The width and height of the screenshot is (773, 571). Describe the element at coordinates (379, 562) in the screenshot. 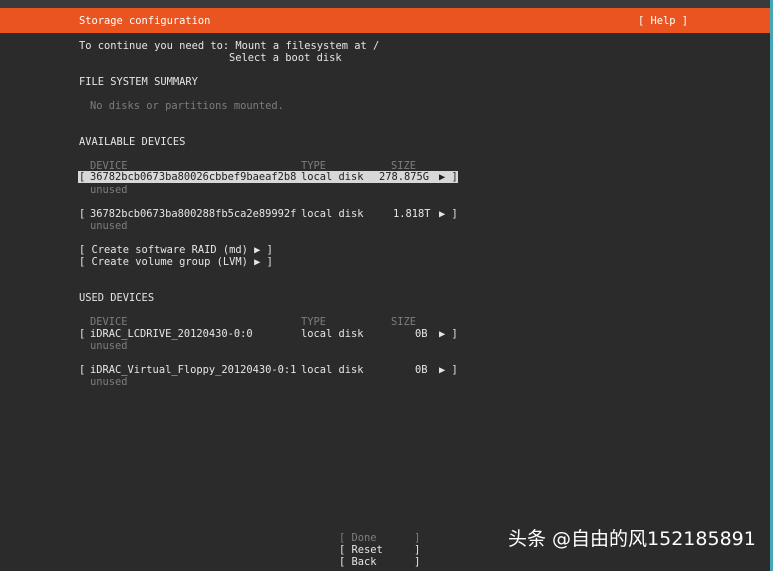

I see `back-button: [ Back ]` at that location.